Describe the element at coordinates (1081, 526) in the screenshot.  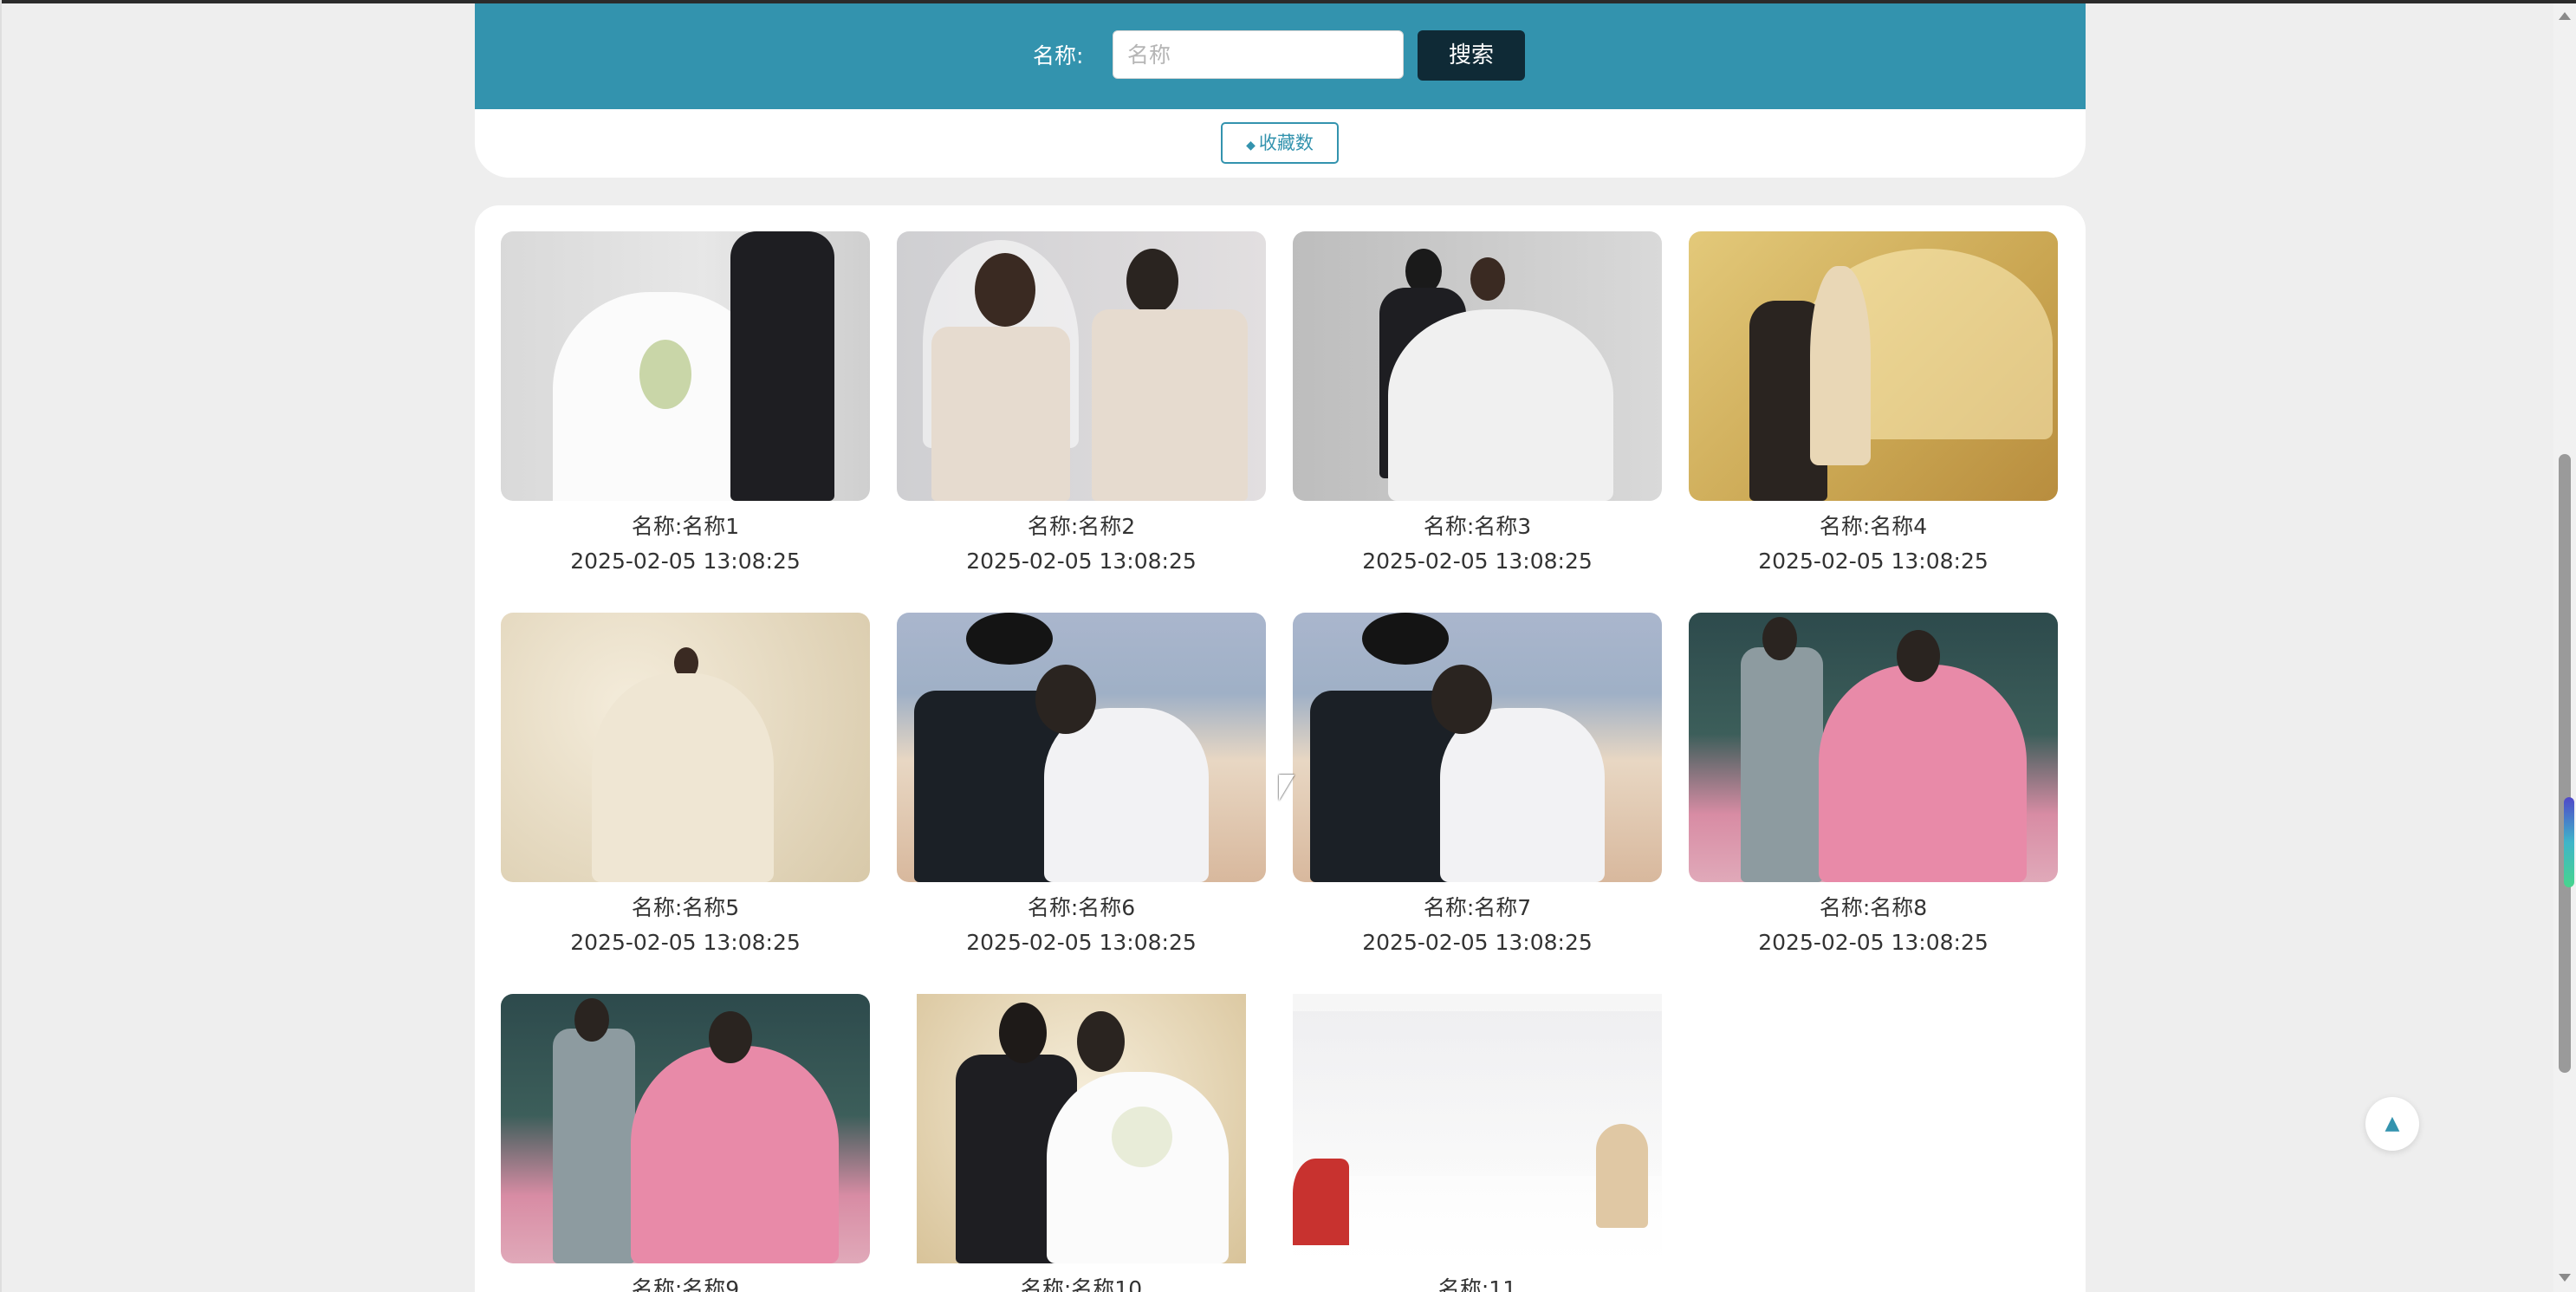
I see `card-name: 名称:名称2` at that location.